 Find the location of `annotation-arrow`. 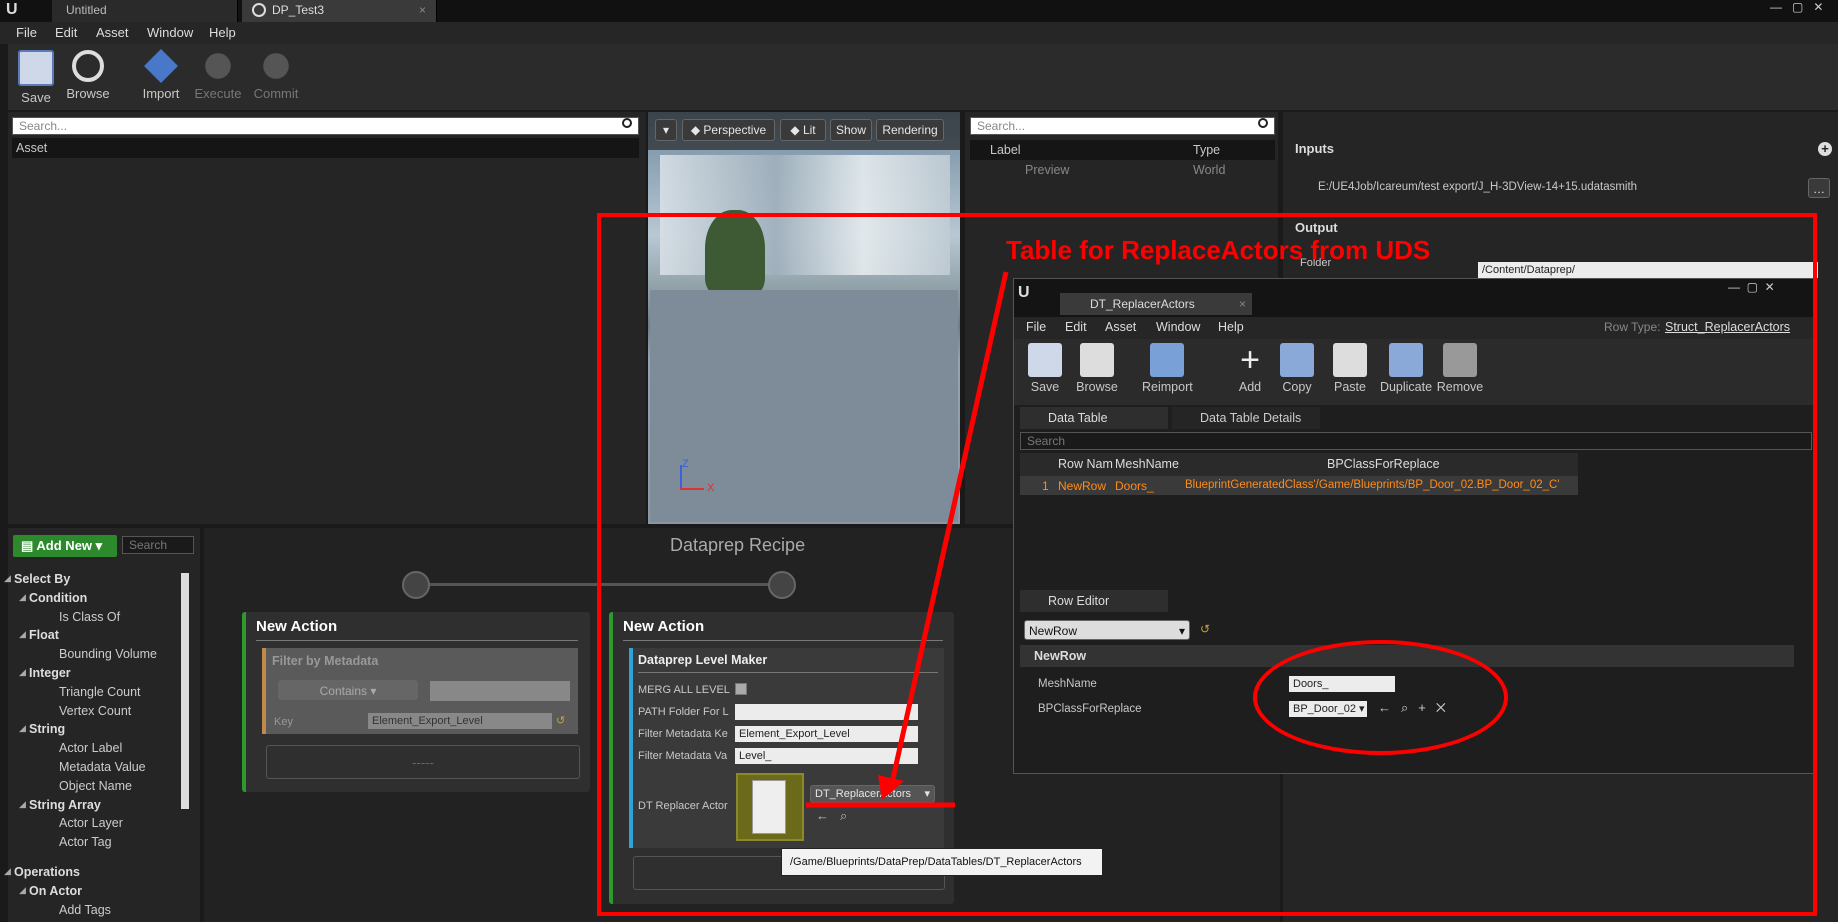

annotation-arrow is located at coordinates (907, 539).